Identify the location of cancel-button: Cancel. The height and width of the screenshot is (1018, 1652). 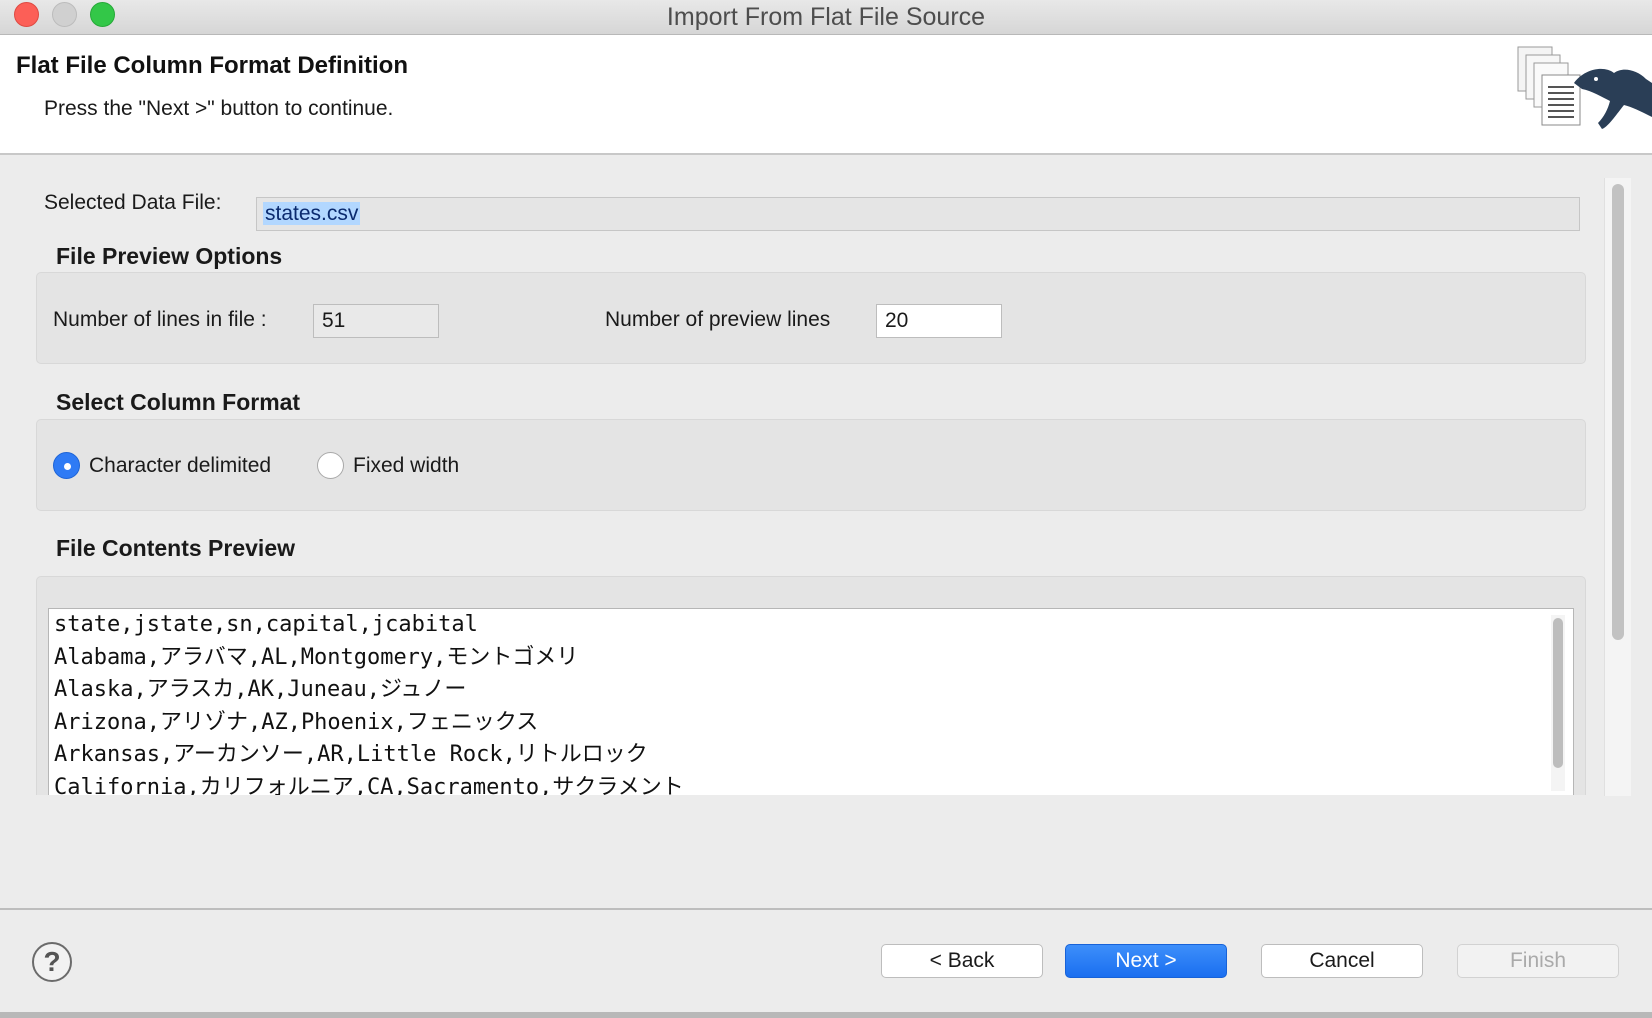
(1342, 961).